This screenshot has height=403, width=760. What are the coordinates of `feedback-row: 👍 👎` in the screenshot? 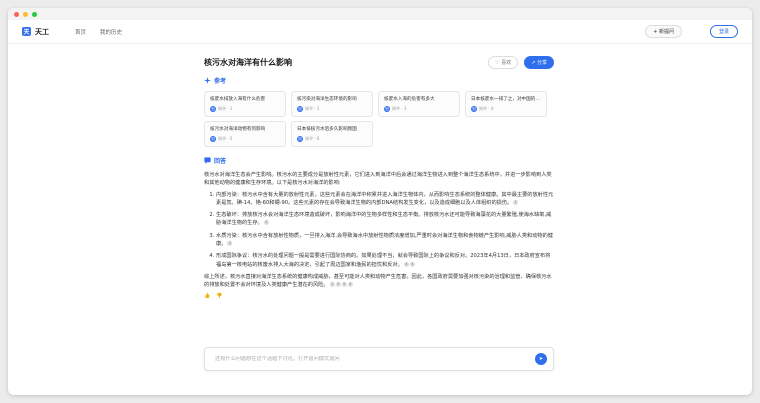 It's located at (379, 296).